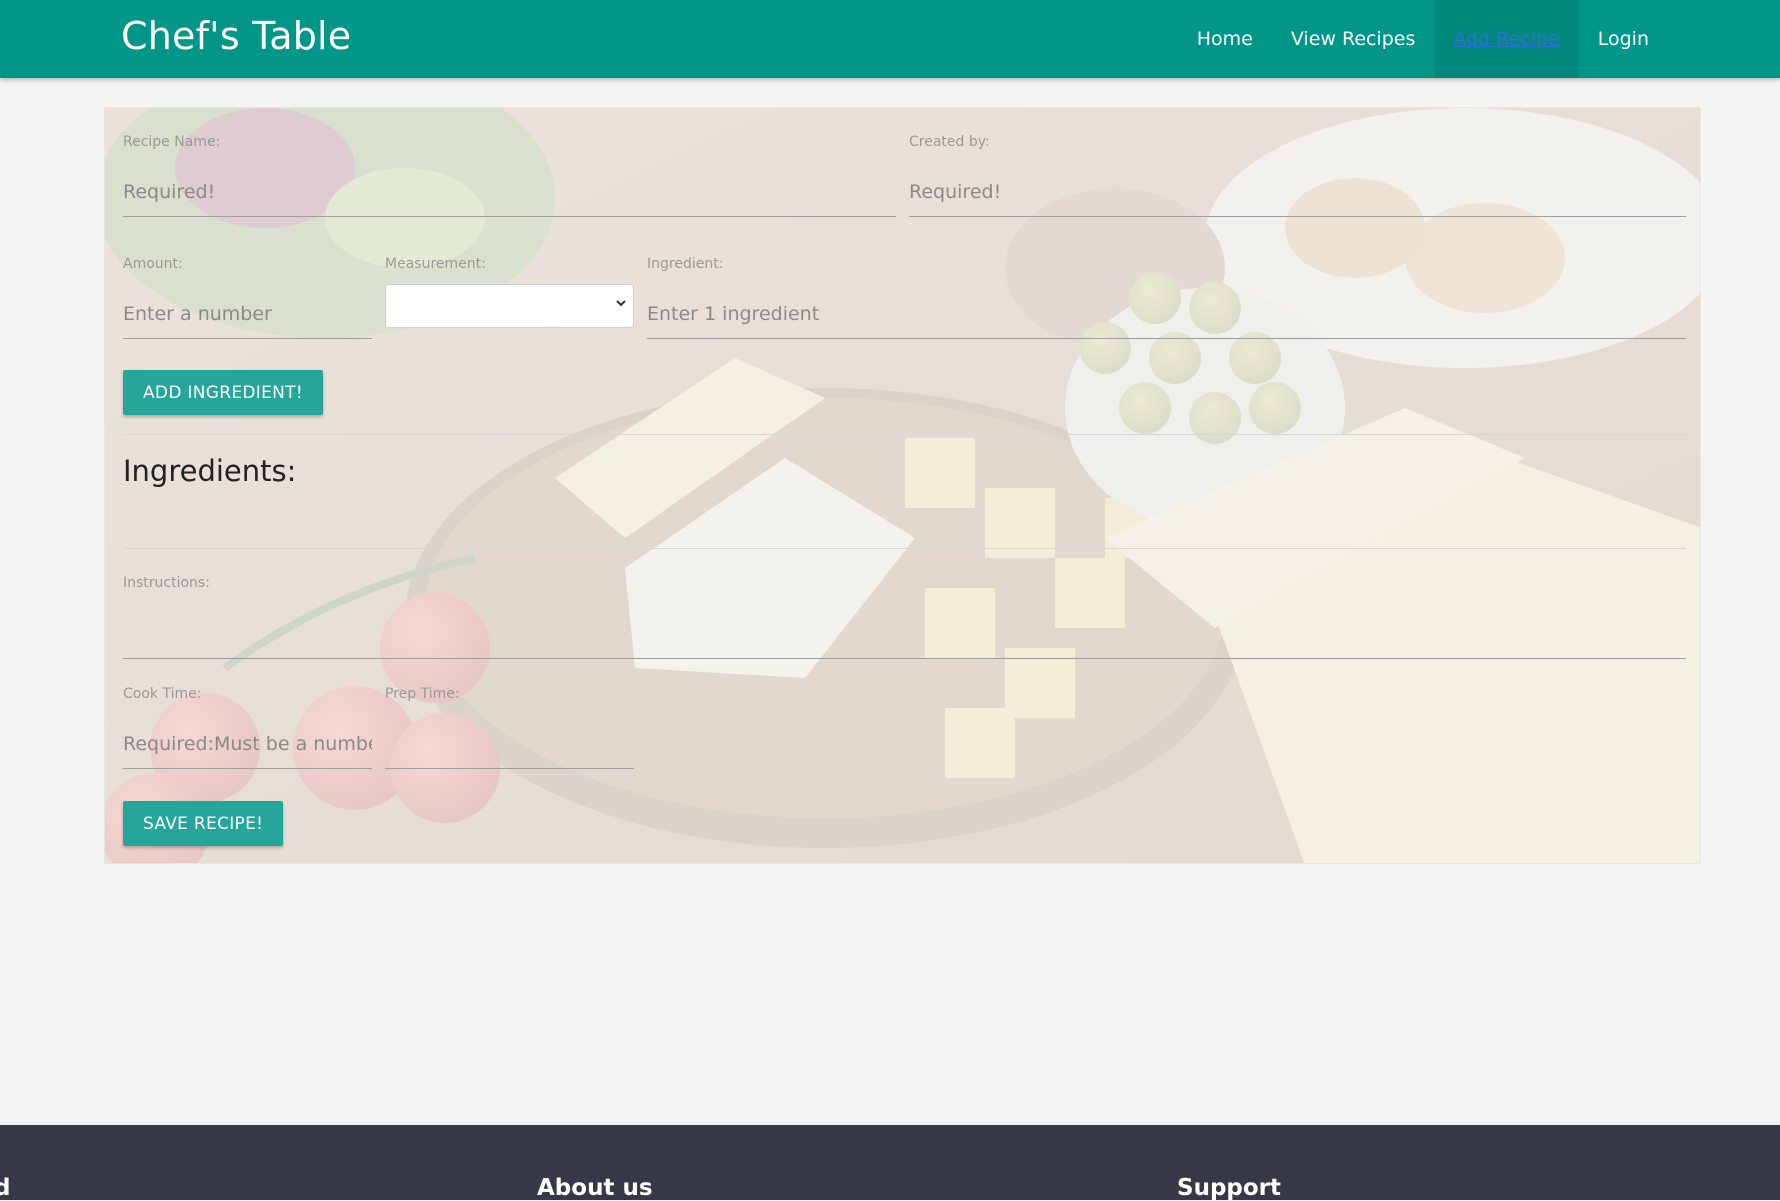 This screenshot has height=1201, width=1780. I want to click on save-recipe-button: SAVE RECIPE!, so click(203, 823).